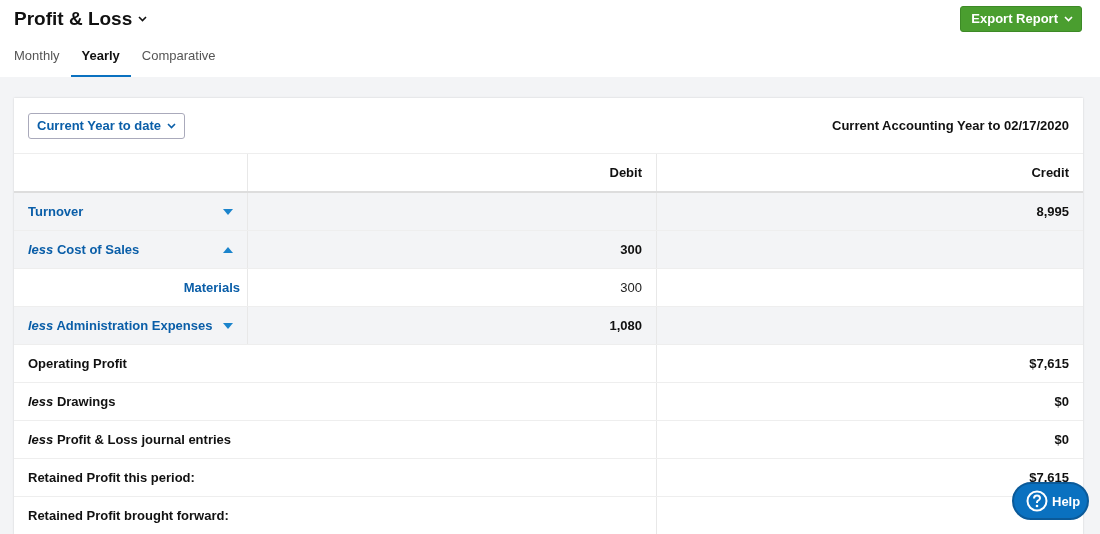  Describe the element at coordinates (1021, 18) in the screenshot. I see `export-report-button: Export Report` at that location.